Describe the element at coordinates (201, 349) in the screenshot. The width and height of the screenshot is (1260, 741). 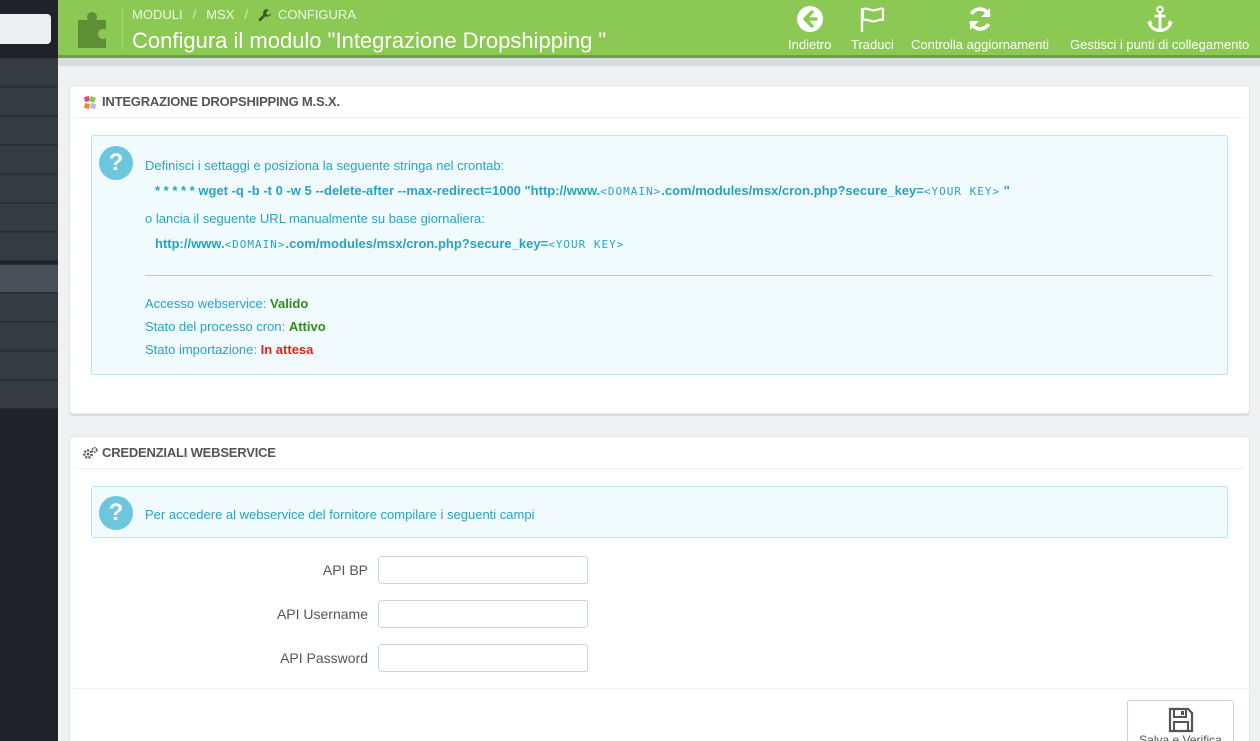
I see `status-label: Stato importazione:` at that location.